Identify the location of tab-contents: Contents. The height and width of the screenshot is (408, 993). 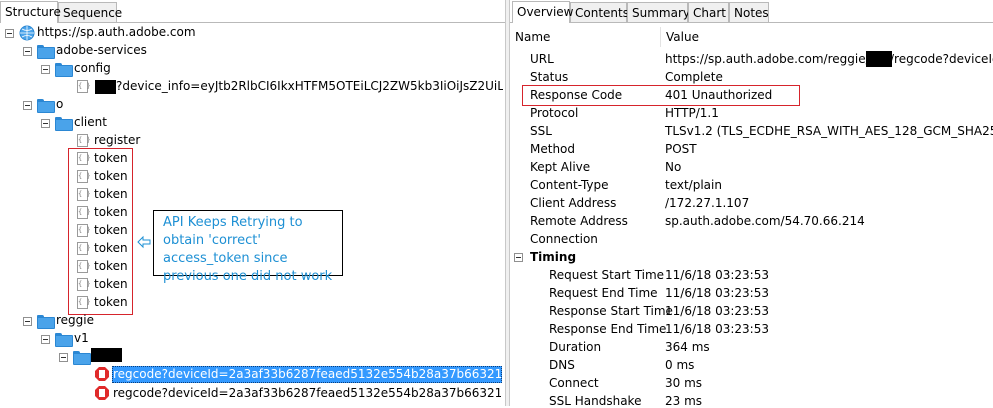
(599, 12).